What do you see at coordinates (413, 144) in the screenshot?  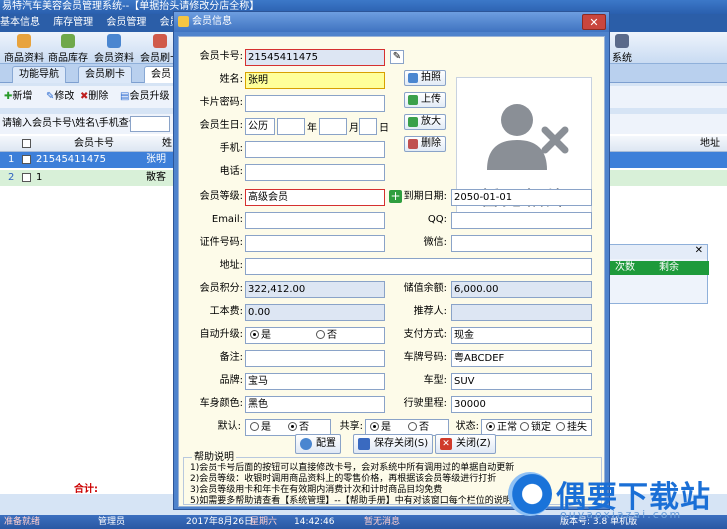 I see `delete-icon` at bounding box center [413, 144].